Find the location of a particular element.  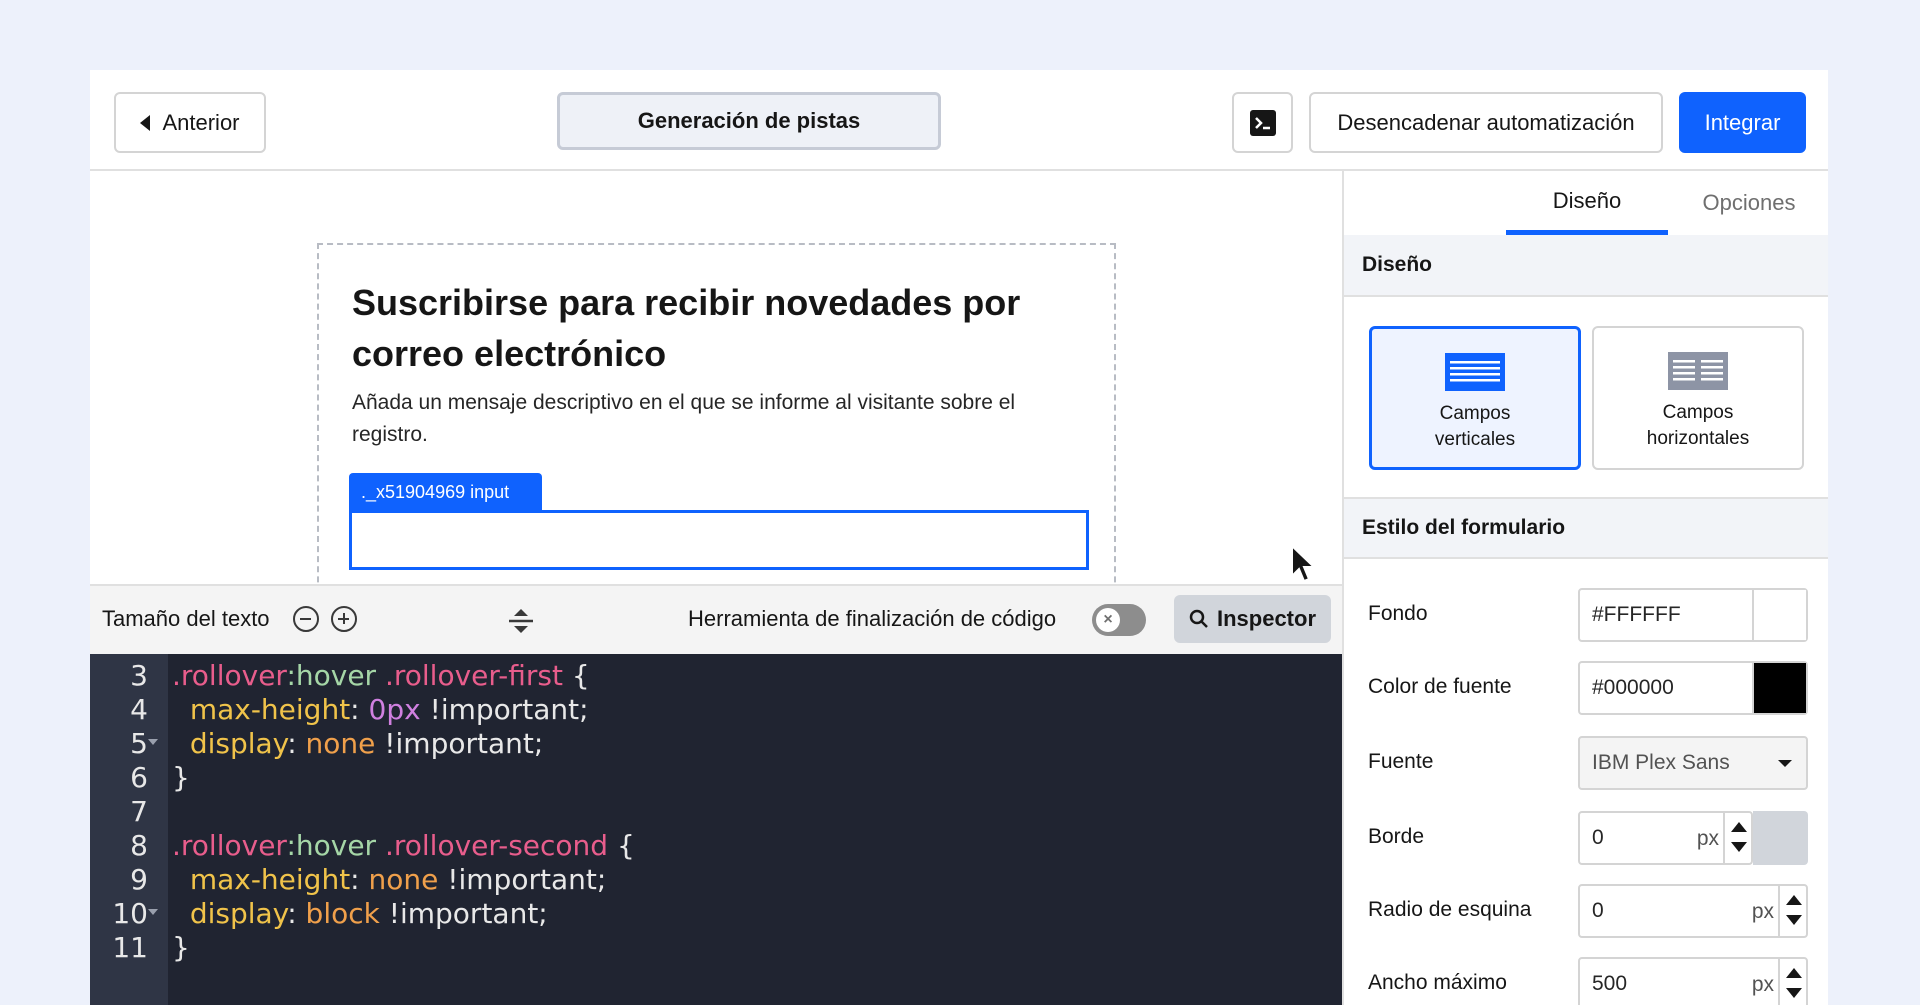

form-name-field: Generación de pistas is located at coordinates (749, 121).